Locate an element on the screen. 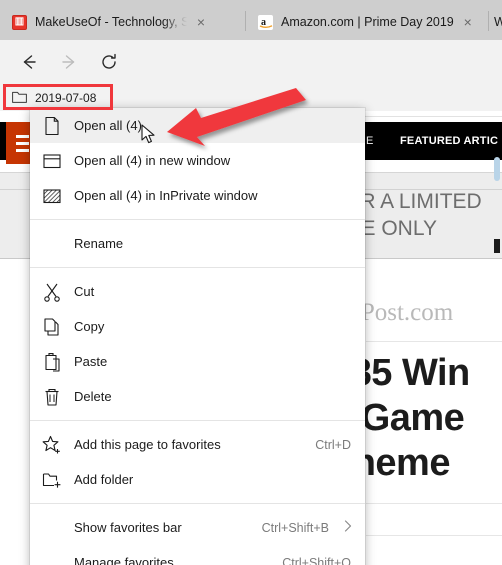 This screenshot has width=502, height=565. browser-tab: a Amazon.com | Prime Day 2019 × is located at coordinates (370, 22).